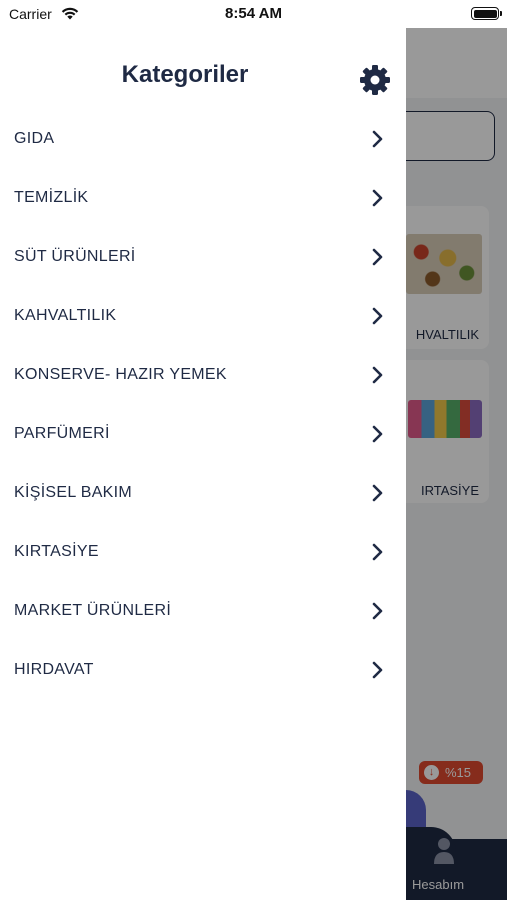 The image size is (507, 900). What do you see at coordinates (203, 139) in the screenshot?
I see `category-item-gida: GIDA` at bounding box center [203, 139].